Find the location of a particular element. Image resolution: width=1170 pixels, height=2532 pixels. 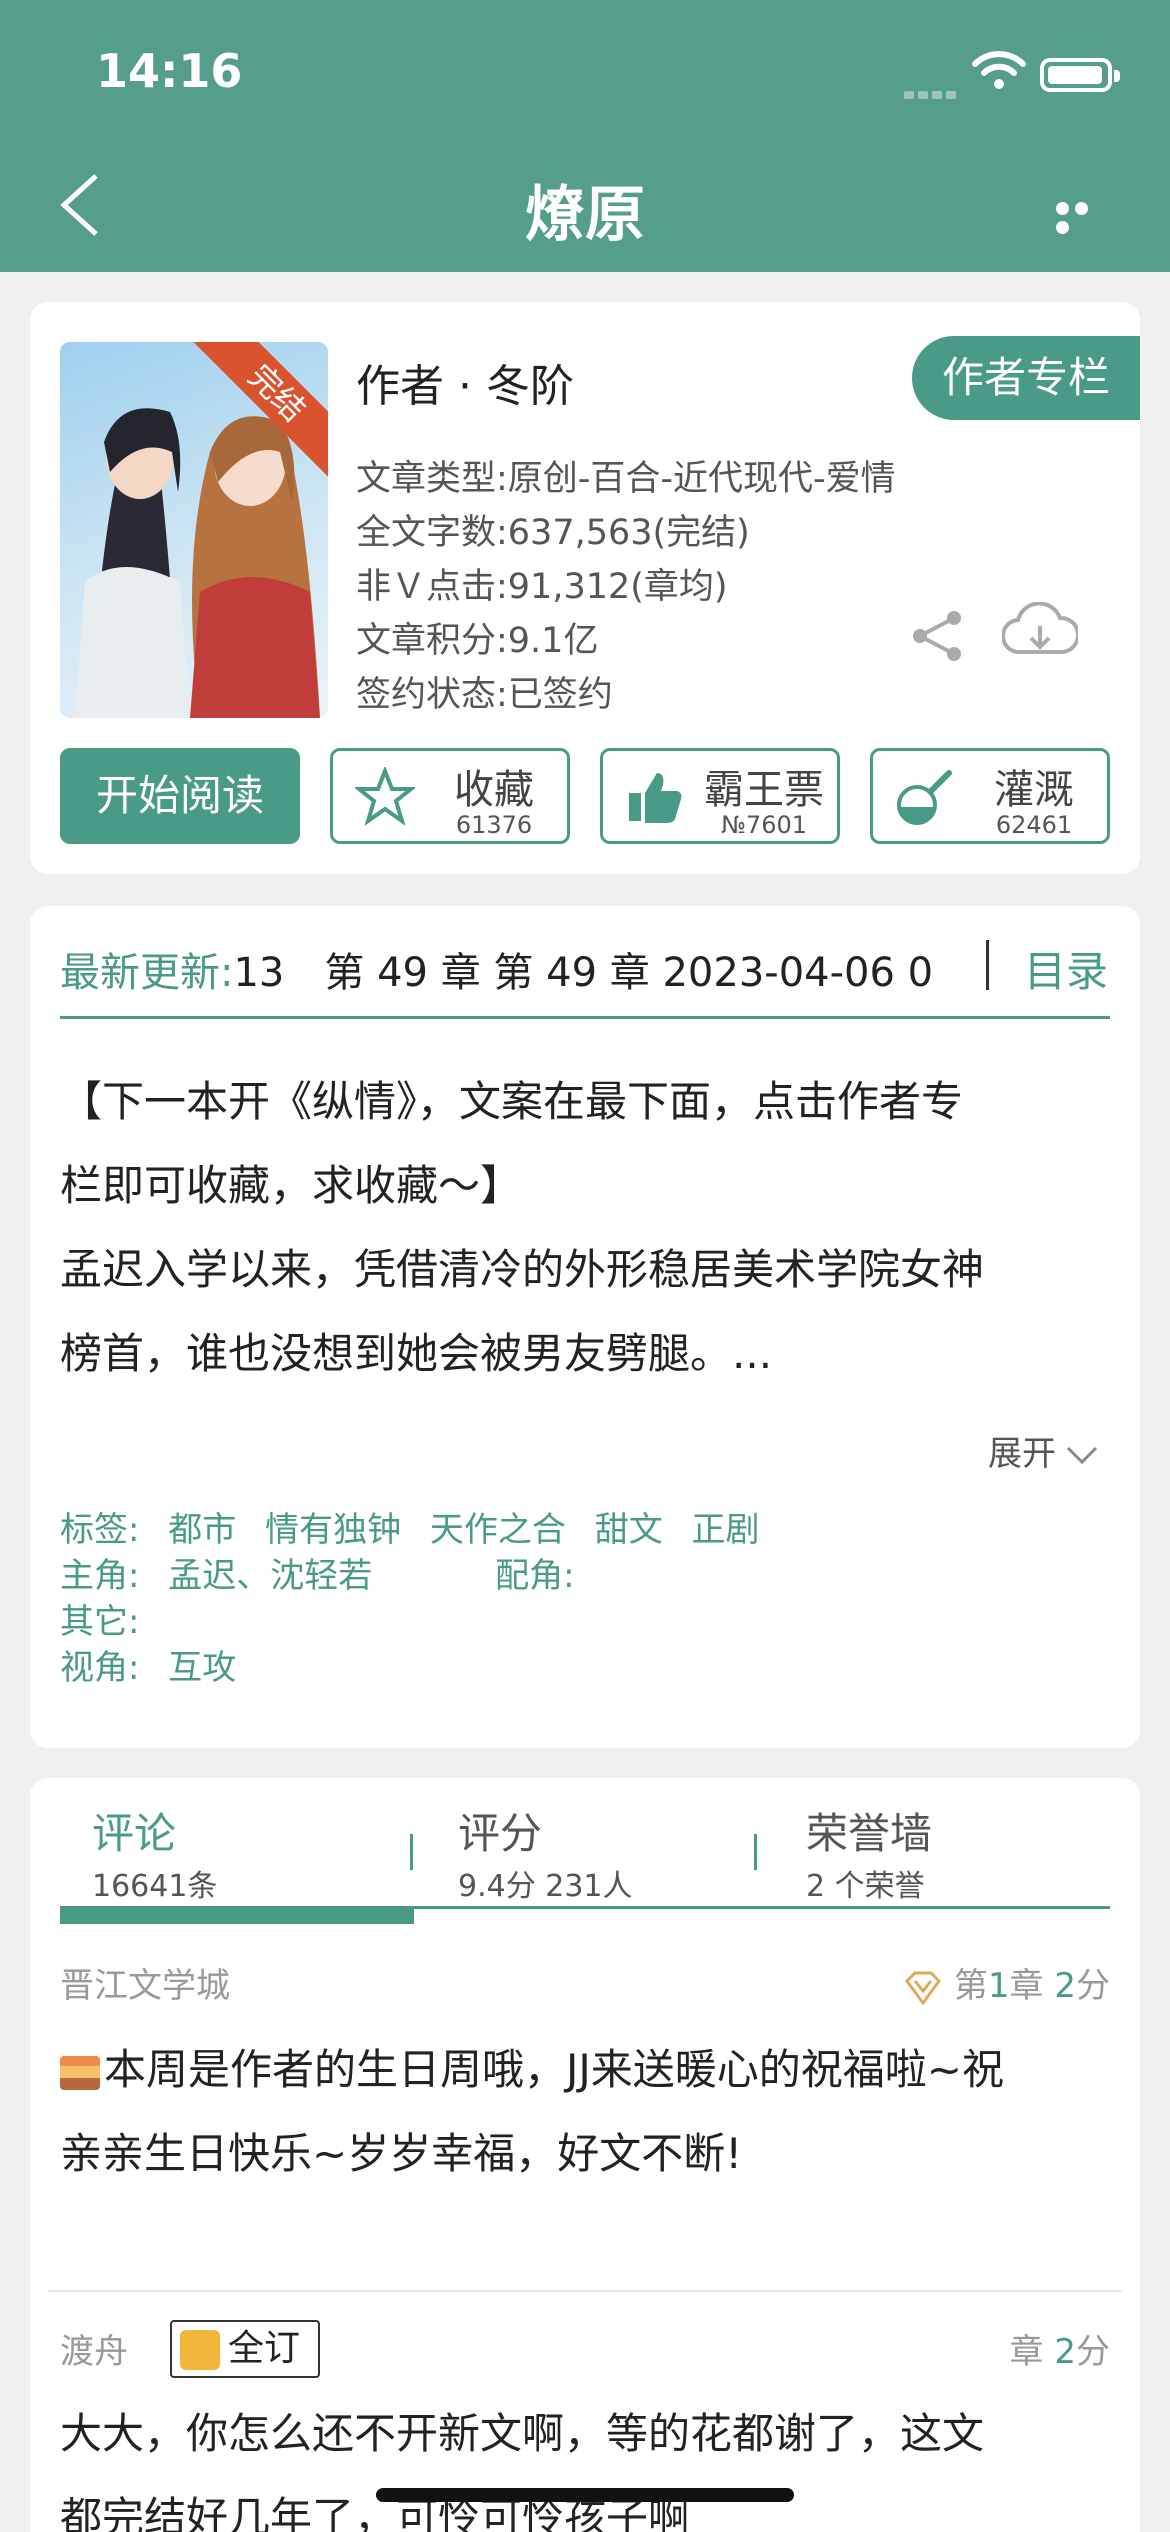

comment-line: 本周是作者的生日周哦，JJ来送暖心的祝福啦~祝 is located at coordinates (590, 2070).